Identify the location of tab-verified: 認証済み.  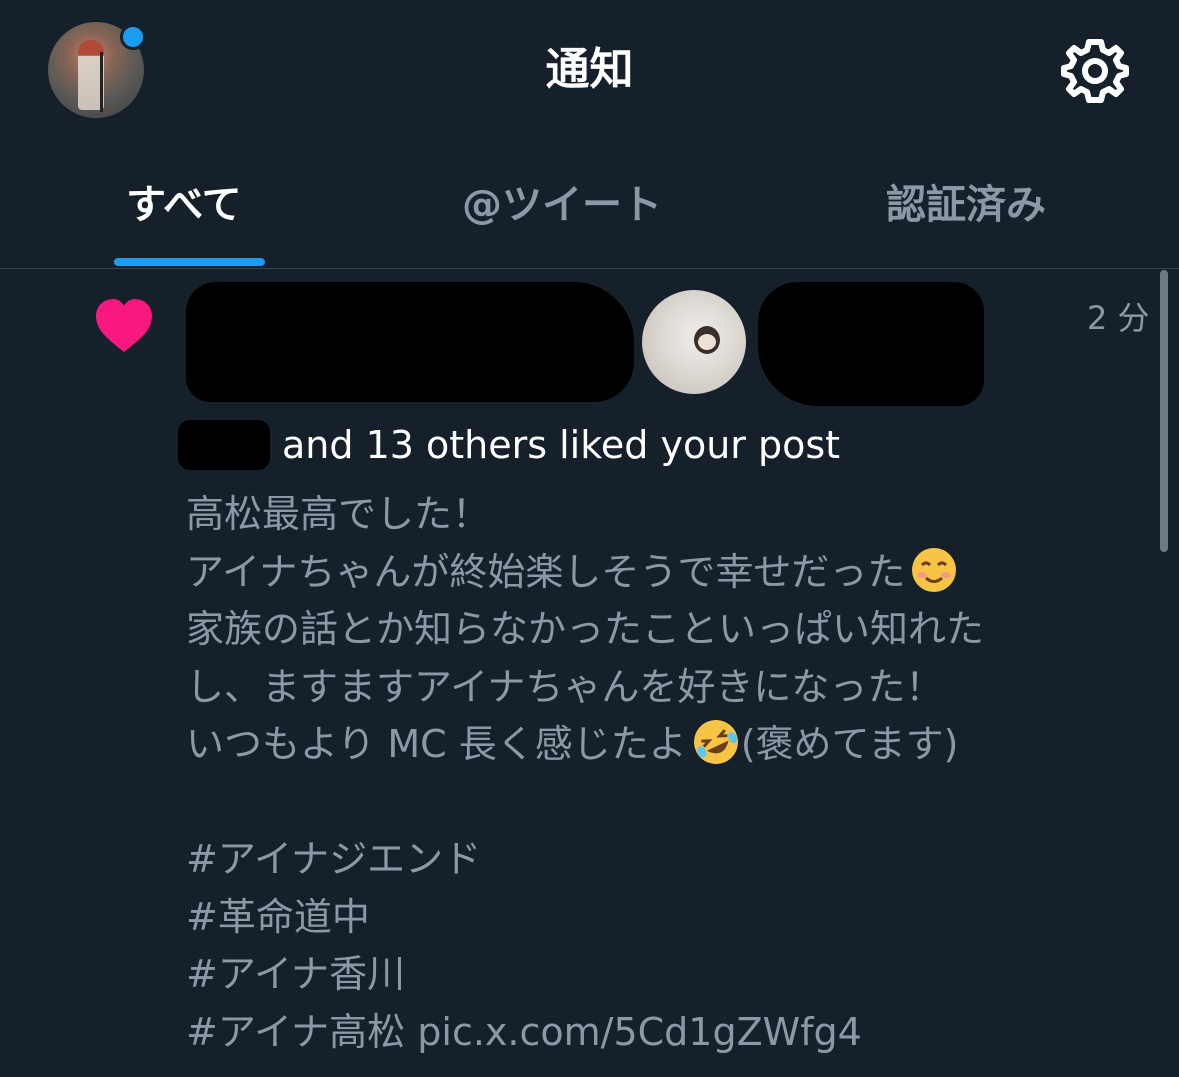
(966, 205).